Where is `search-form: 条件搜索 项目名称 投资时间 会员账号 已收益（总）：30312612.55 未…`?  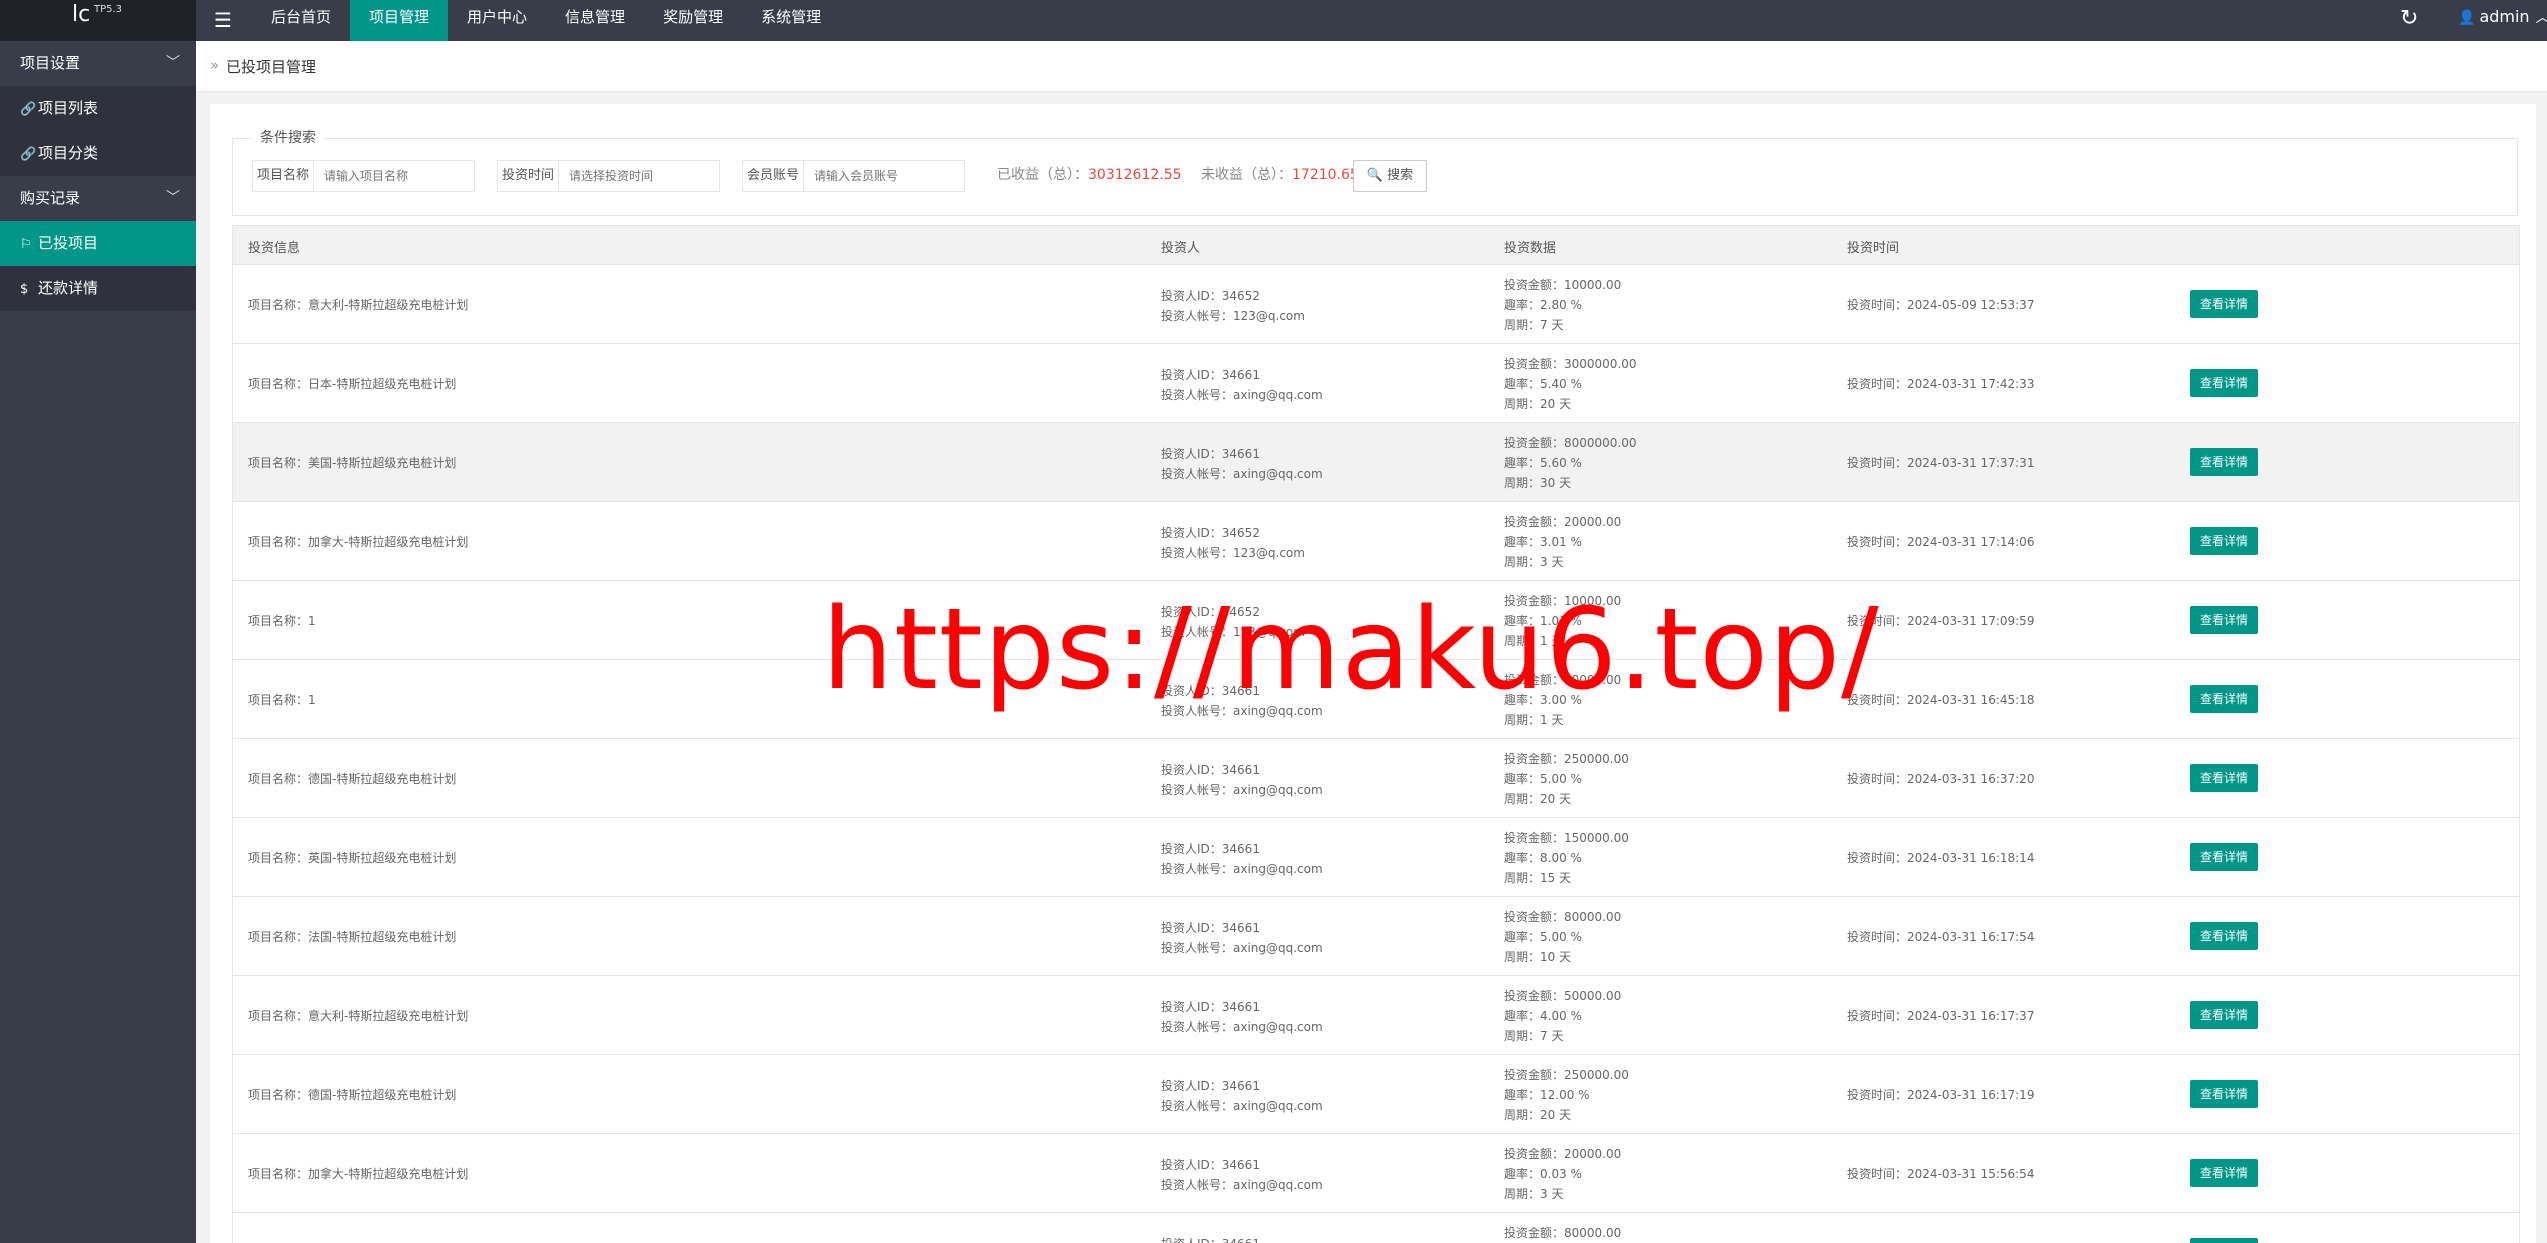 search-form: 条件搜索 项目名称 投资时间 会员账号 已收益（总）：30312612.55 未… is located at coordinates (1375, 171).